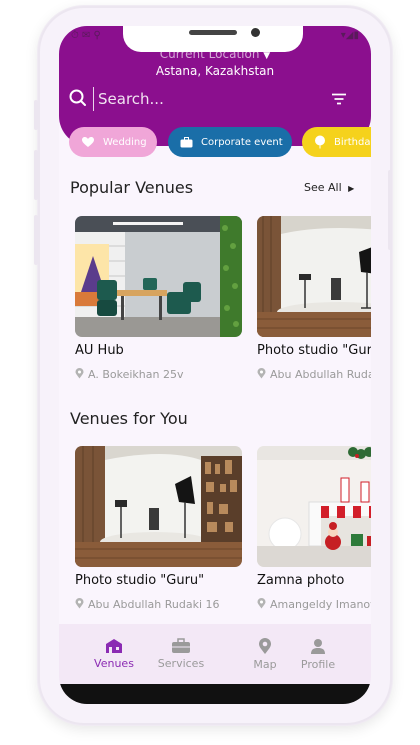 The image size is (420, 745). Describe the element at coordinates (78, 100) in the screenshot. I see `search-icon` at that location.